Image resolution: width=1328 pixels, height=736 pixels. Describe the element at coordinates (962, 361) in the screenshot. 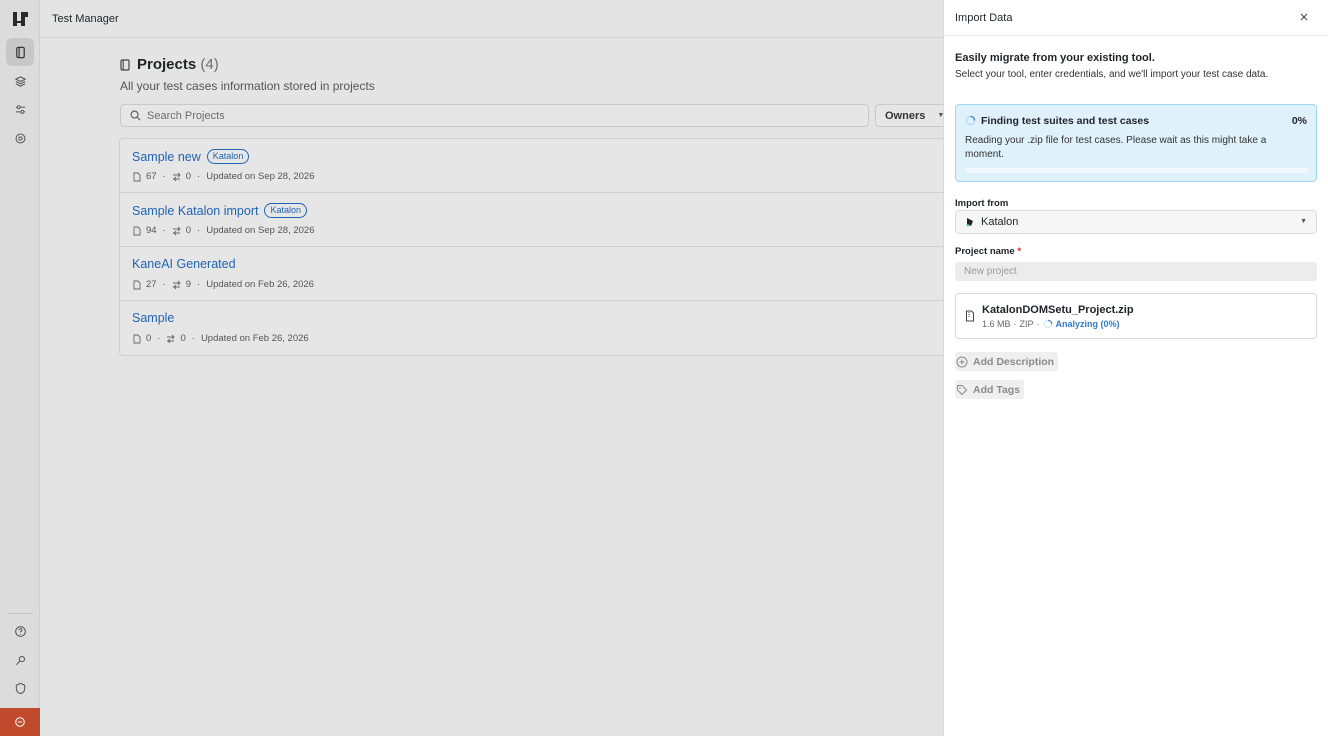

I see `plus-circle-icon` at that location.